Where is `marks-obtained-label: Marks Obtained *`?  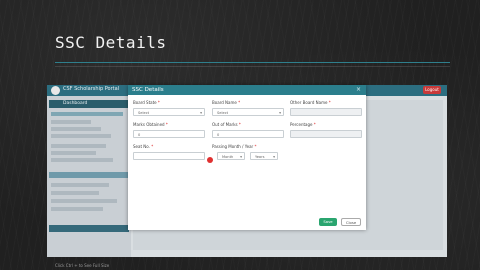
marks-obtained-label: Marks Obtained * is located at coordinates (150, 124).